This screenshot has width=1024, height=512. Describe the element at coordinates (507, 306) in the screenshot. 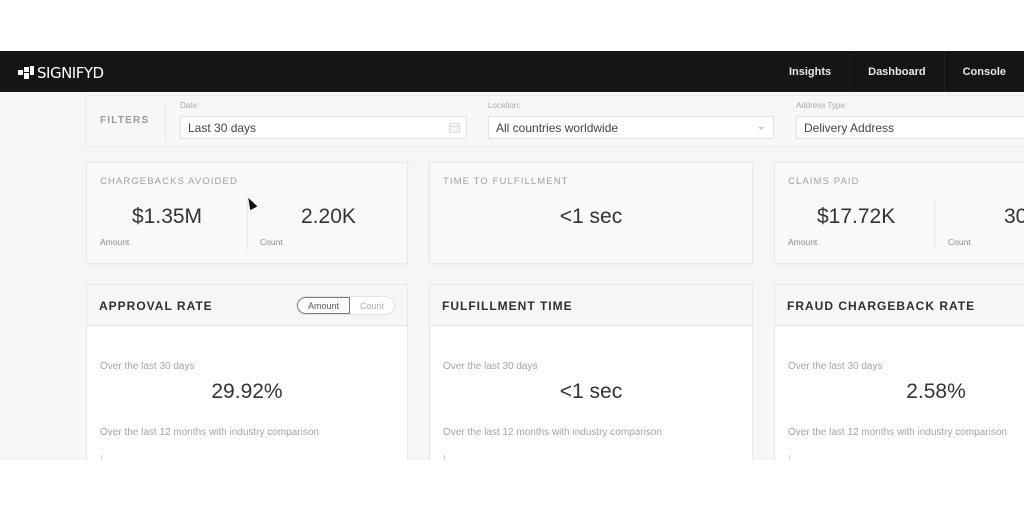

I see `panel-title: FULFILLMENT TIME` at that location.